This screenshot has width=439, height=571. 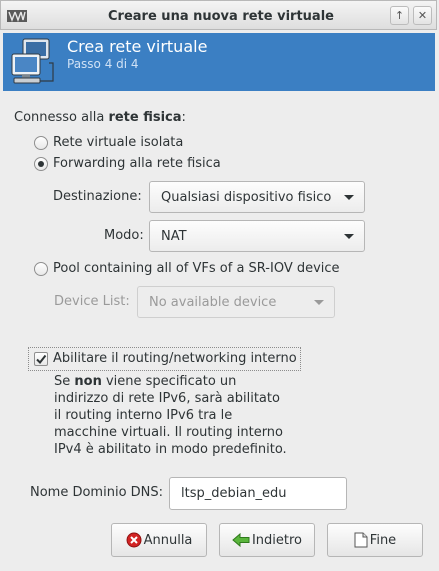 I want to click on mode-label: Modo:, so click(x=124, y=235).